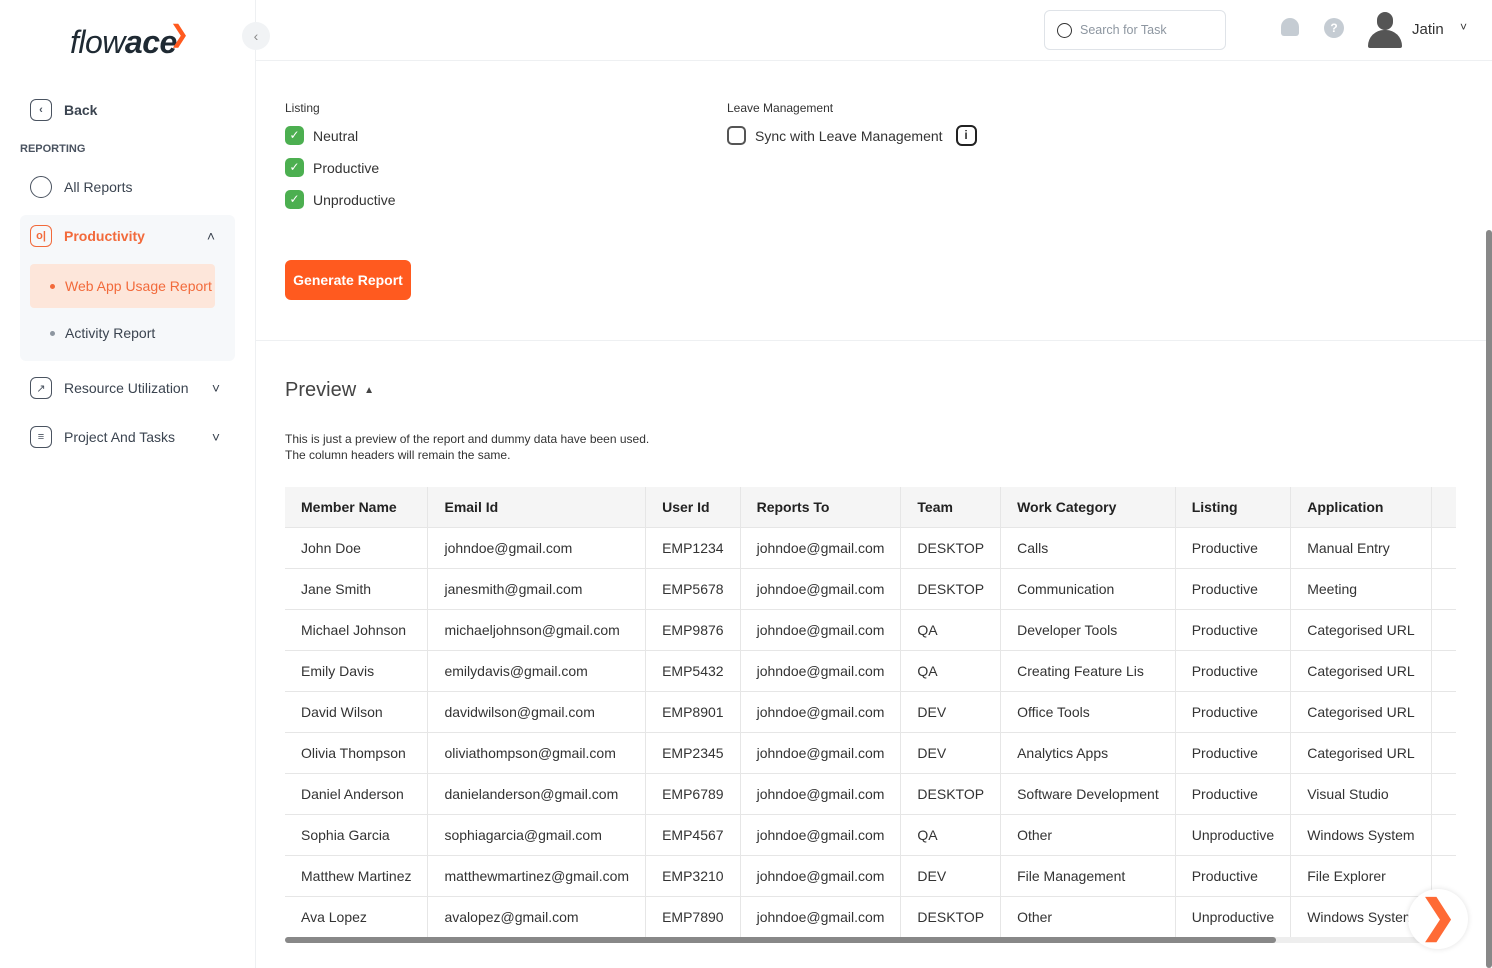  Describe the element at coordinates (951, 507) in the screenshot. I see `column-header: Team` at that location.